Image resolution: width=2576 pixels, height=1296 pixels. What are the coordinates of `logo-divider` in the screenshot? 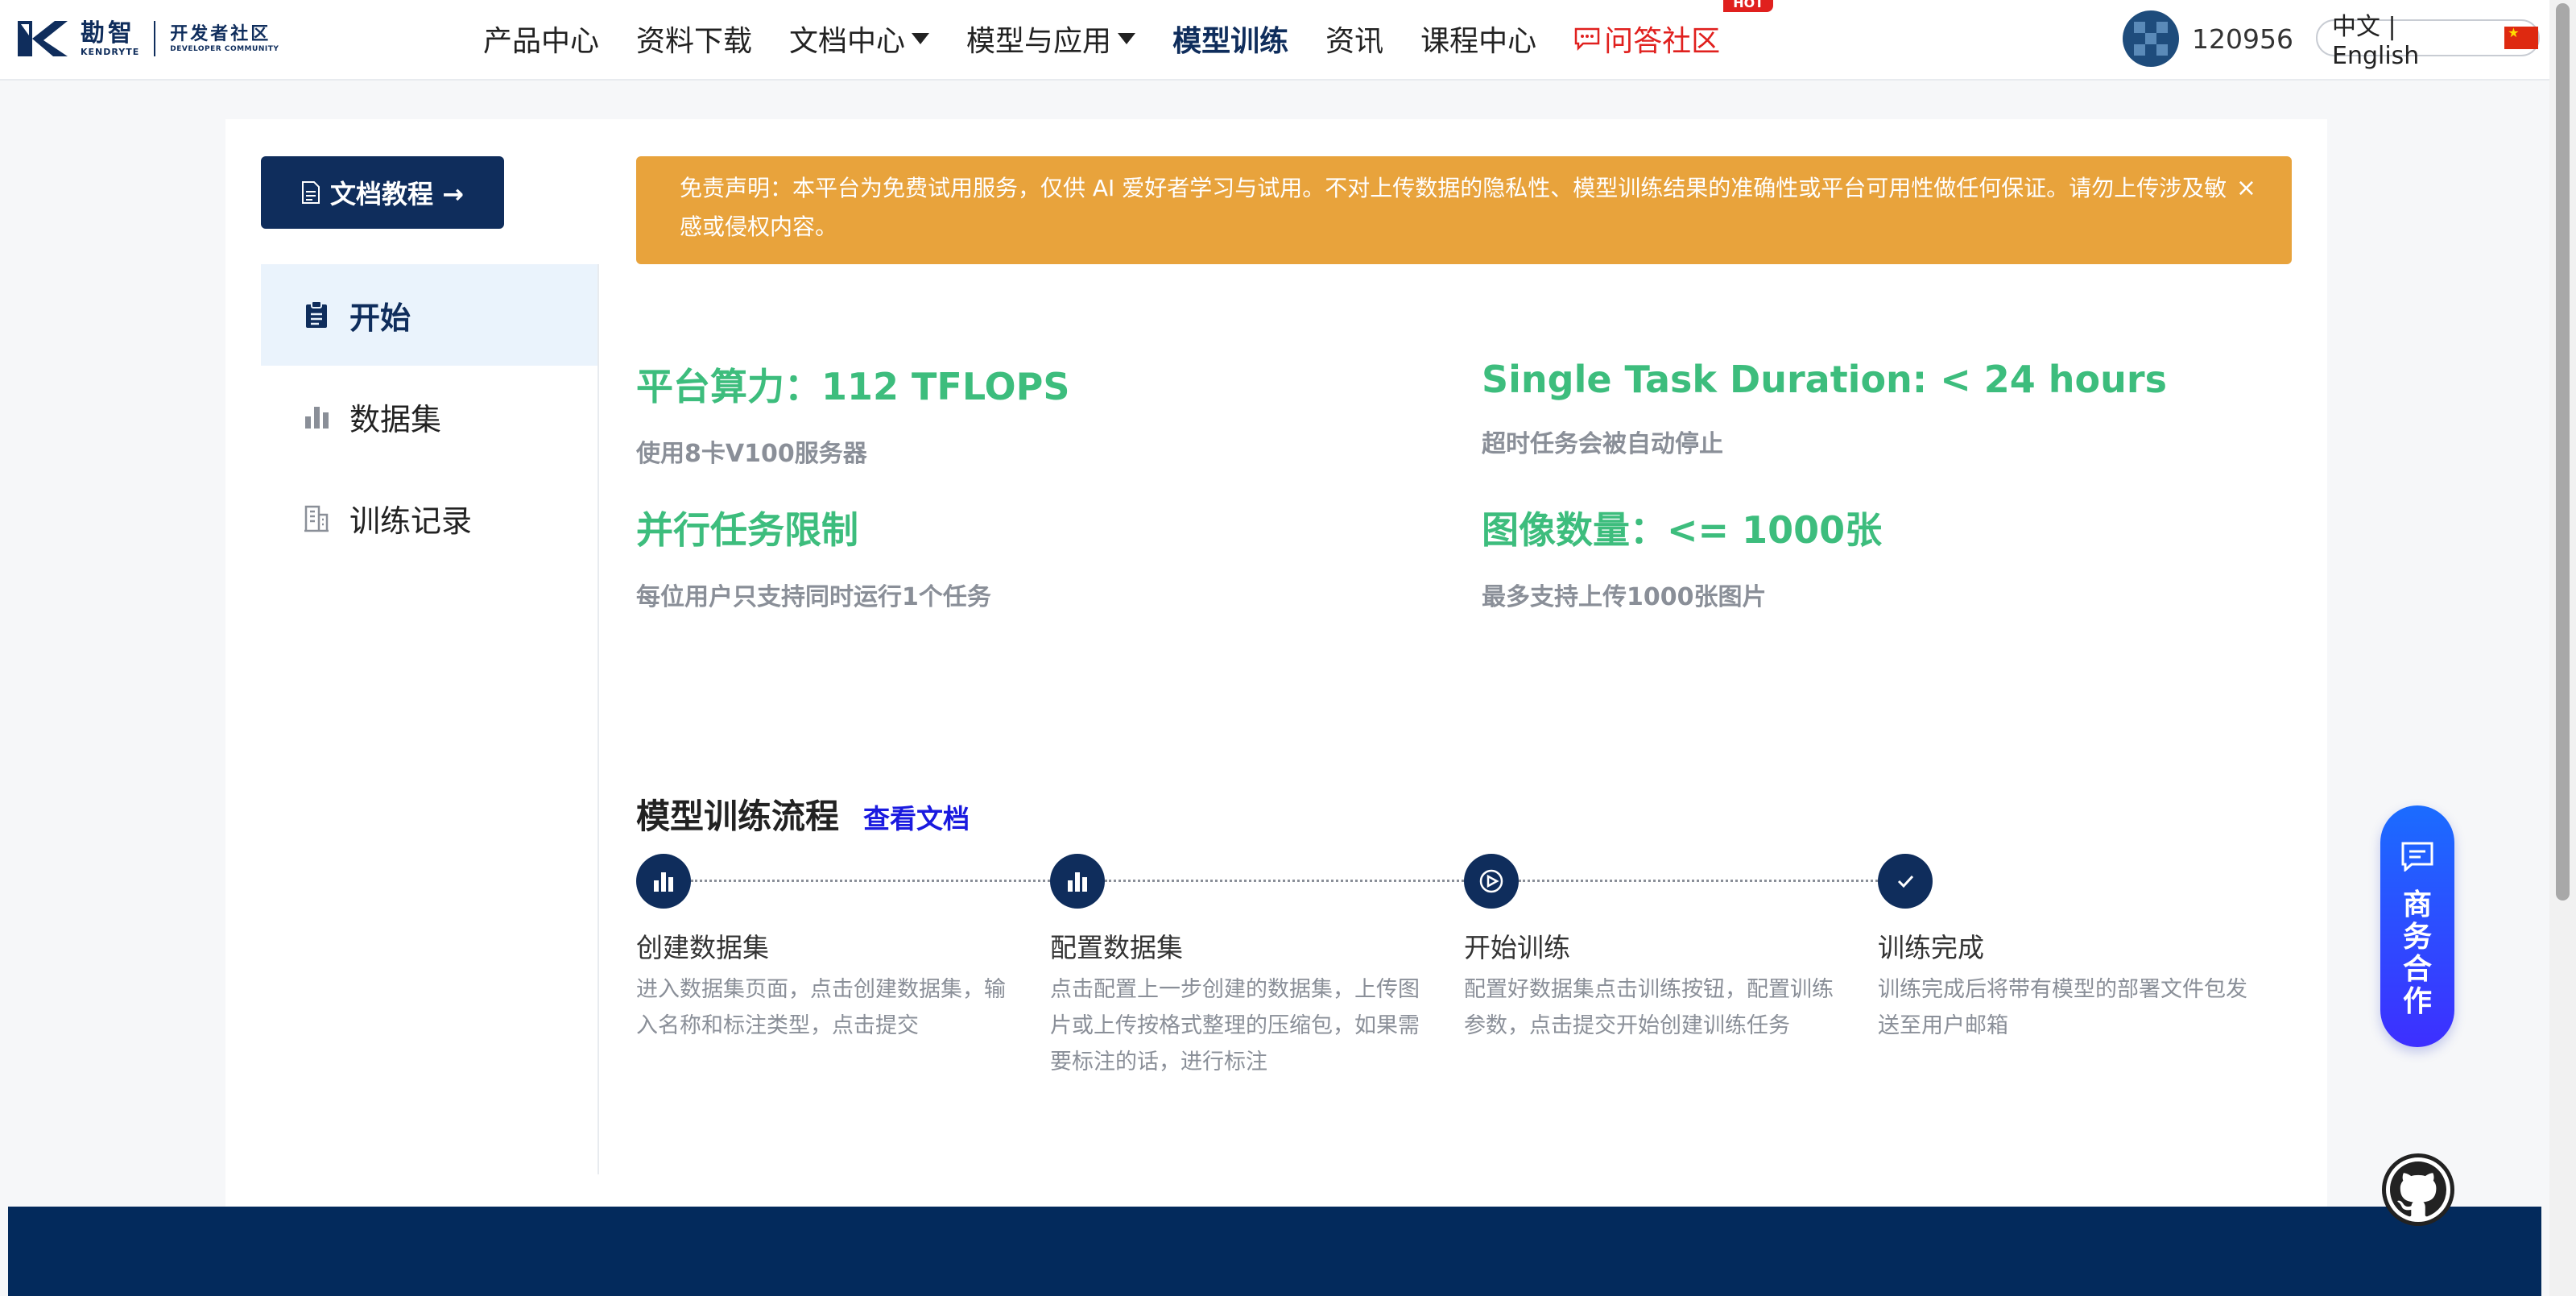 It's located at (155, 38).